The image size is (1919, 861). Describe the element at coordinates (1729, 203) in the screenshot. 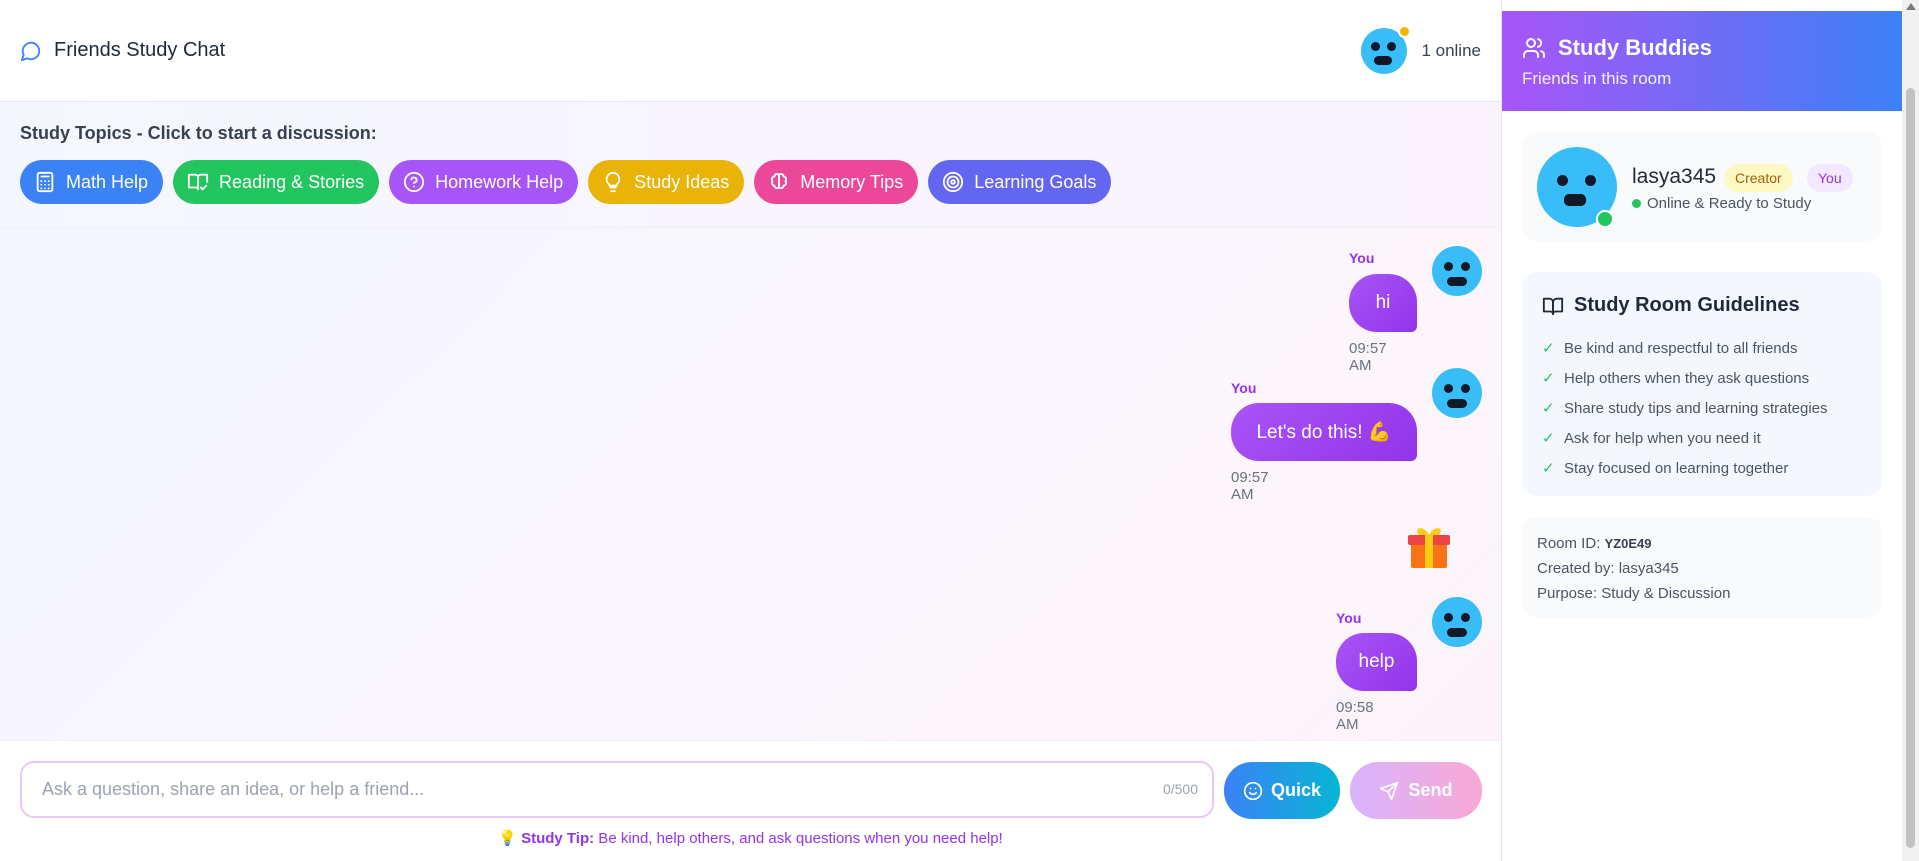

I see `member-status-text: Online & Ready to Study` at that location.